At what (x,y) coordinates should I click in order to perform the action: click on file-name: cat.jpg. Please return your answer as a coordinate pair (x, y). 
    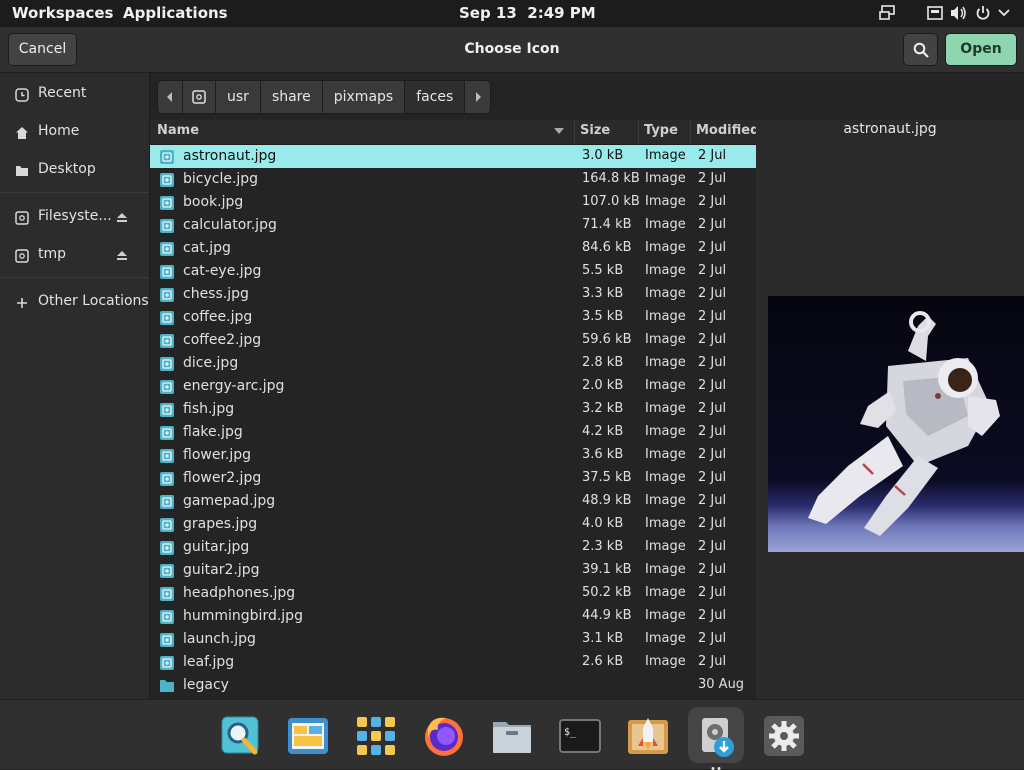
    Looking at the image, I should click on (207, 248).